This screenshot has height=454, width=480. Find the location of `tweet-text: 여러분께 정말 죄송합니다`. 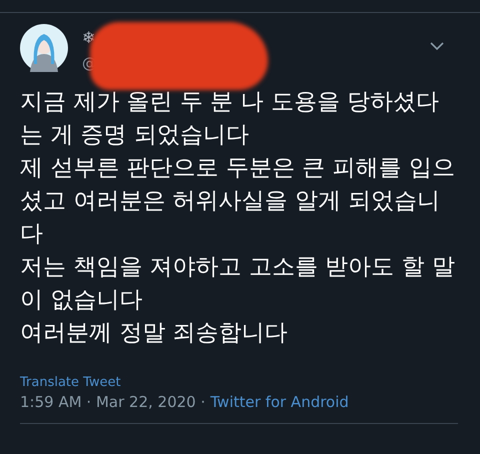

tweet-text: 여러분께 정말 죄송합니다 is located at coordinates (154, 333).